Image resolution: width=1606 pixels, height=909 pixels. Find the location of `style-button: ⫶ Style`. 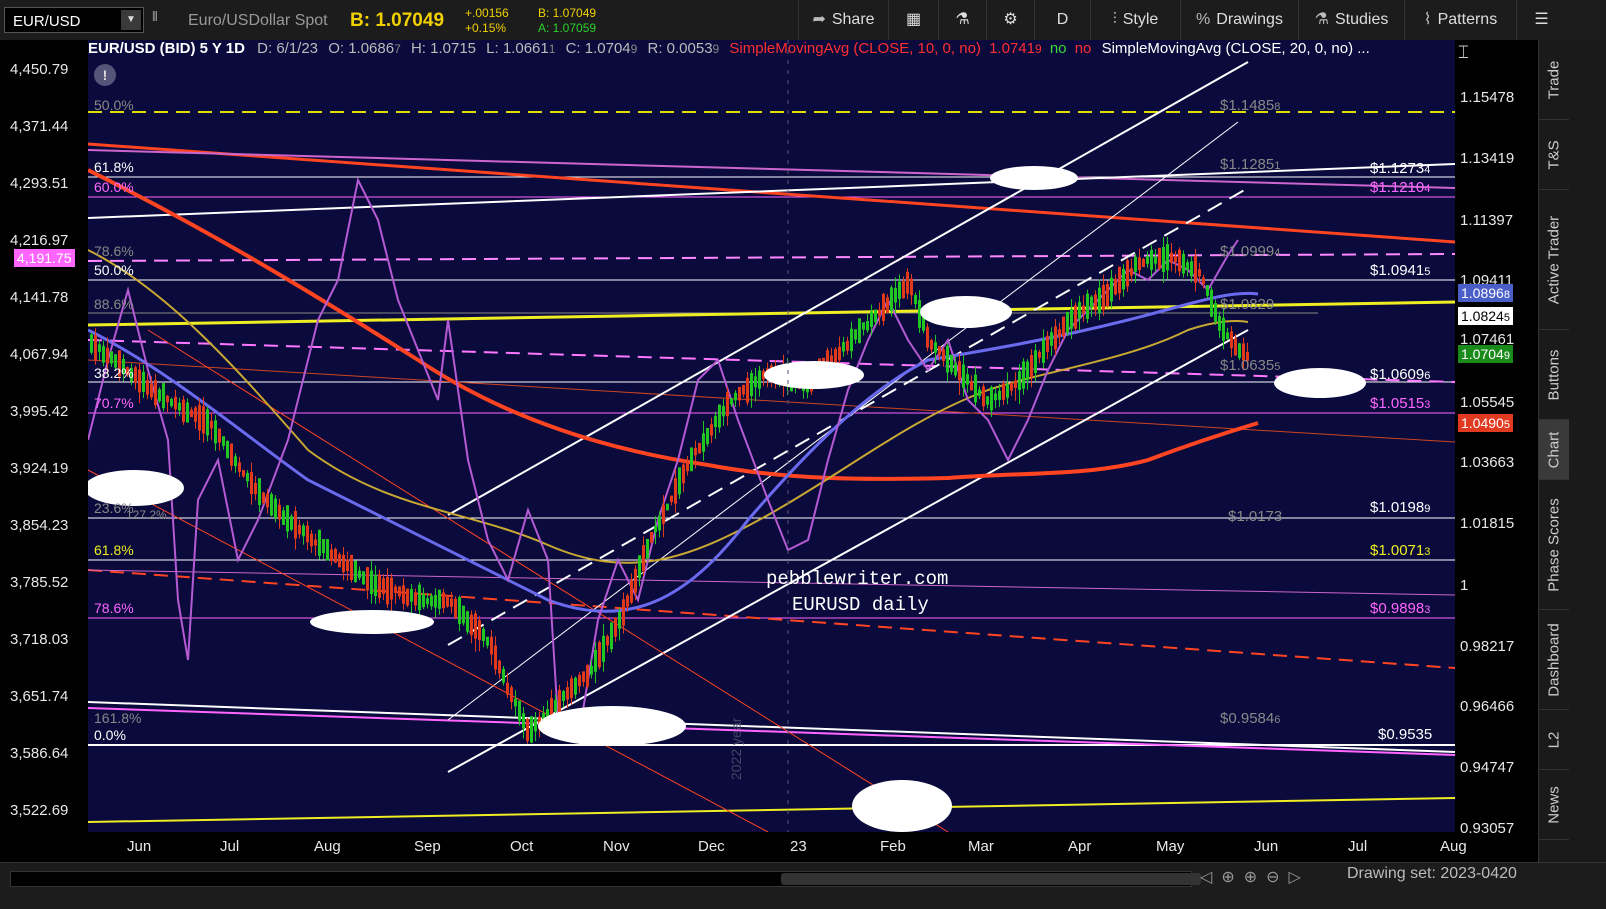

style-button: ⫶ Style is located at coordinates (1135, 20).